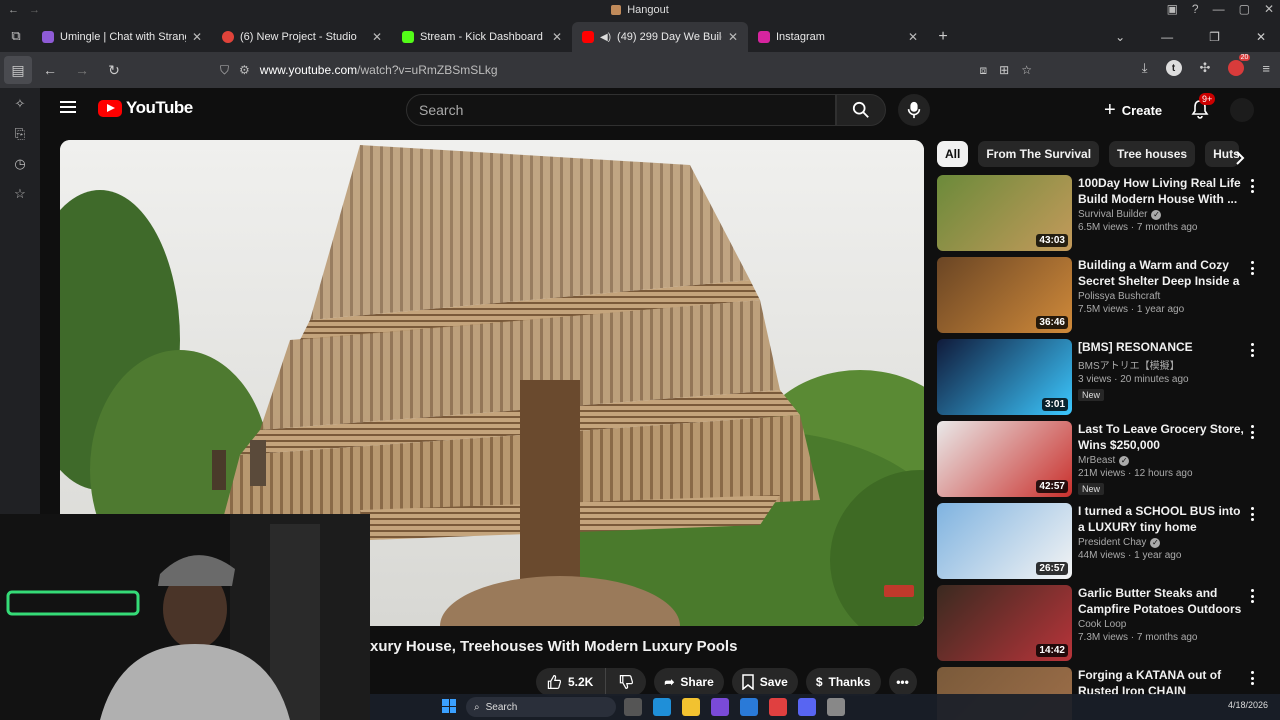  Describe the element at coordinates (18, 70) in the screenshot. I see `sidebar-toggle-icon: ▤` at that location.